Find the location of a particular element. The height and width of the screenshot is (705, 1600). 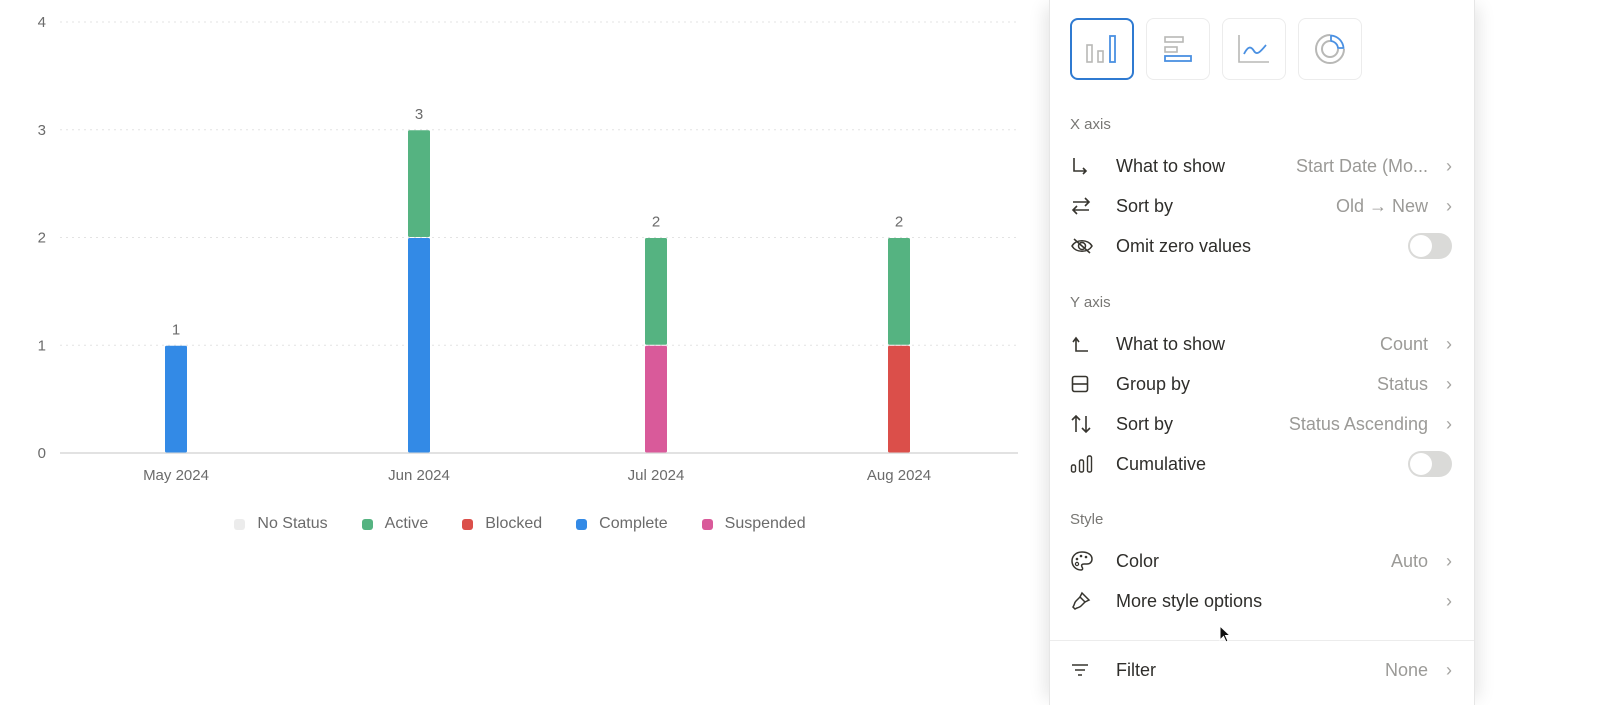

omit-zero-values-toggle is located at coordinates (1430, 246).